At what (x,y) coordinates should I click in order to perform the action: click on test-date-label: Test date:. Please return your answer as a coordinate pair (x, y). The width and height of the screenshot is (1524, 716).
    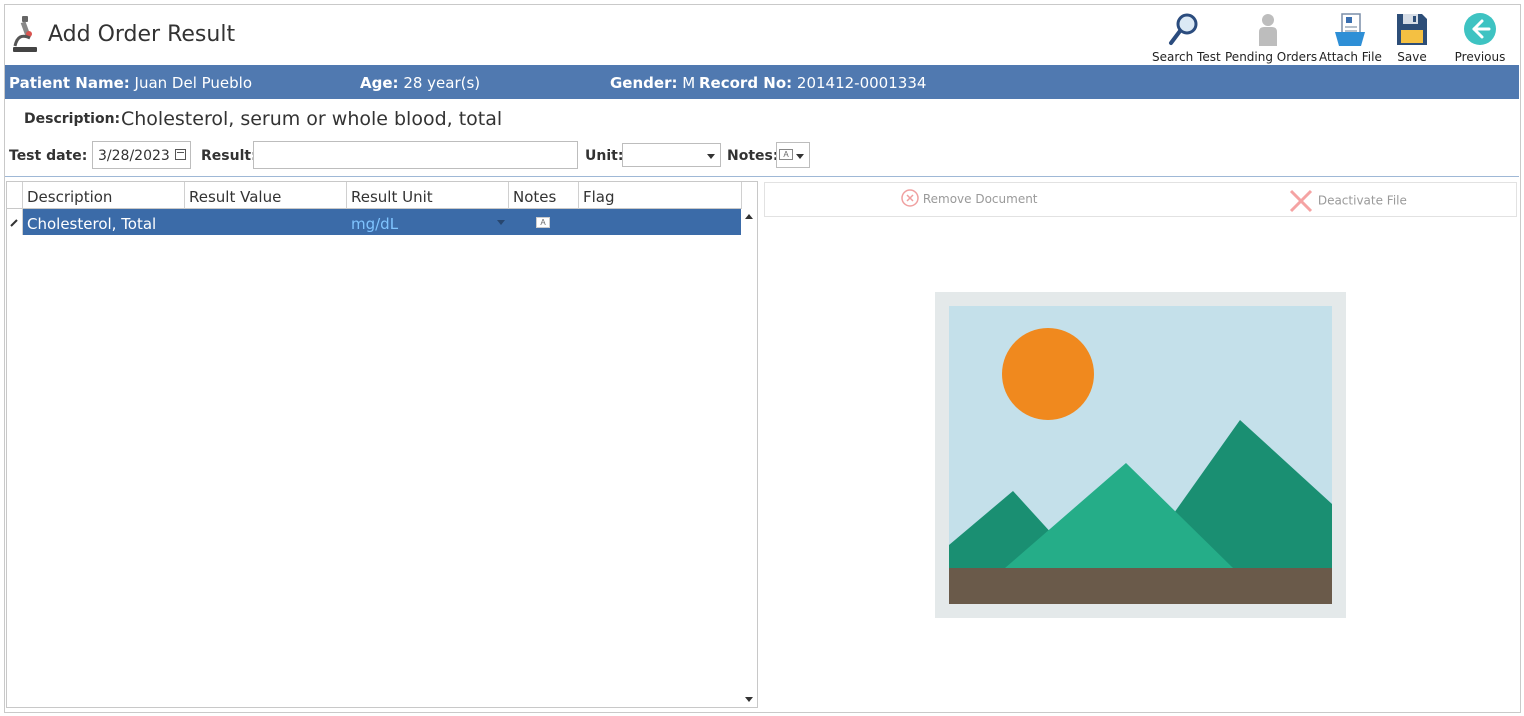
    Looking at the image, I should click on (48, 156).